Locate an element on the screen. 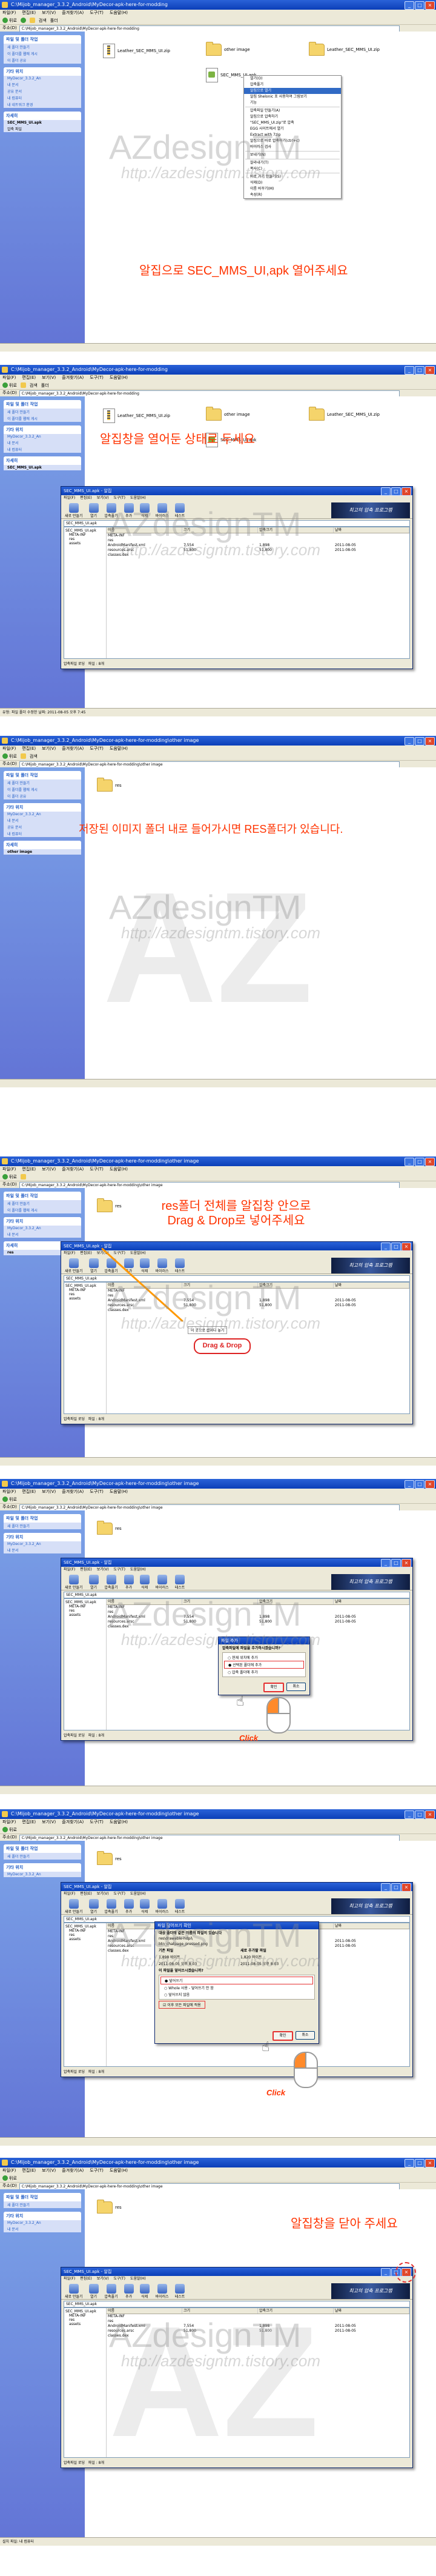  column-header: 이름 is located at coordinates (144, 1601).